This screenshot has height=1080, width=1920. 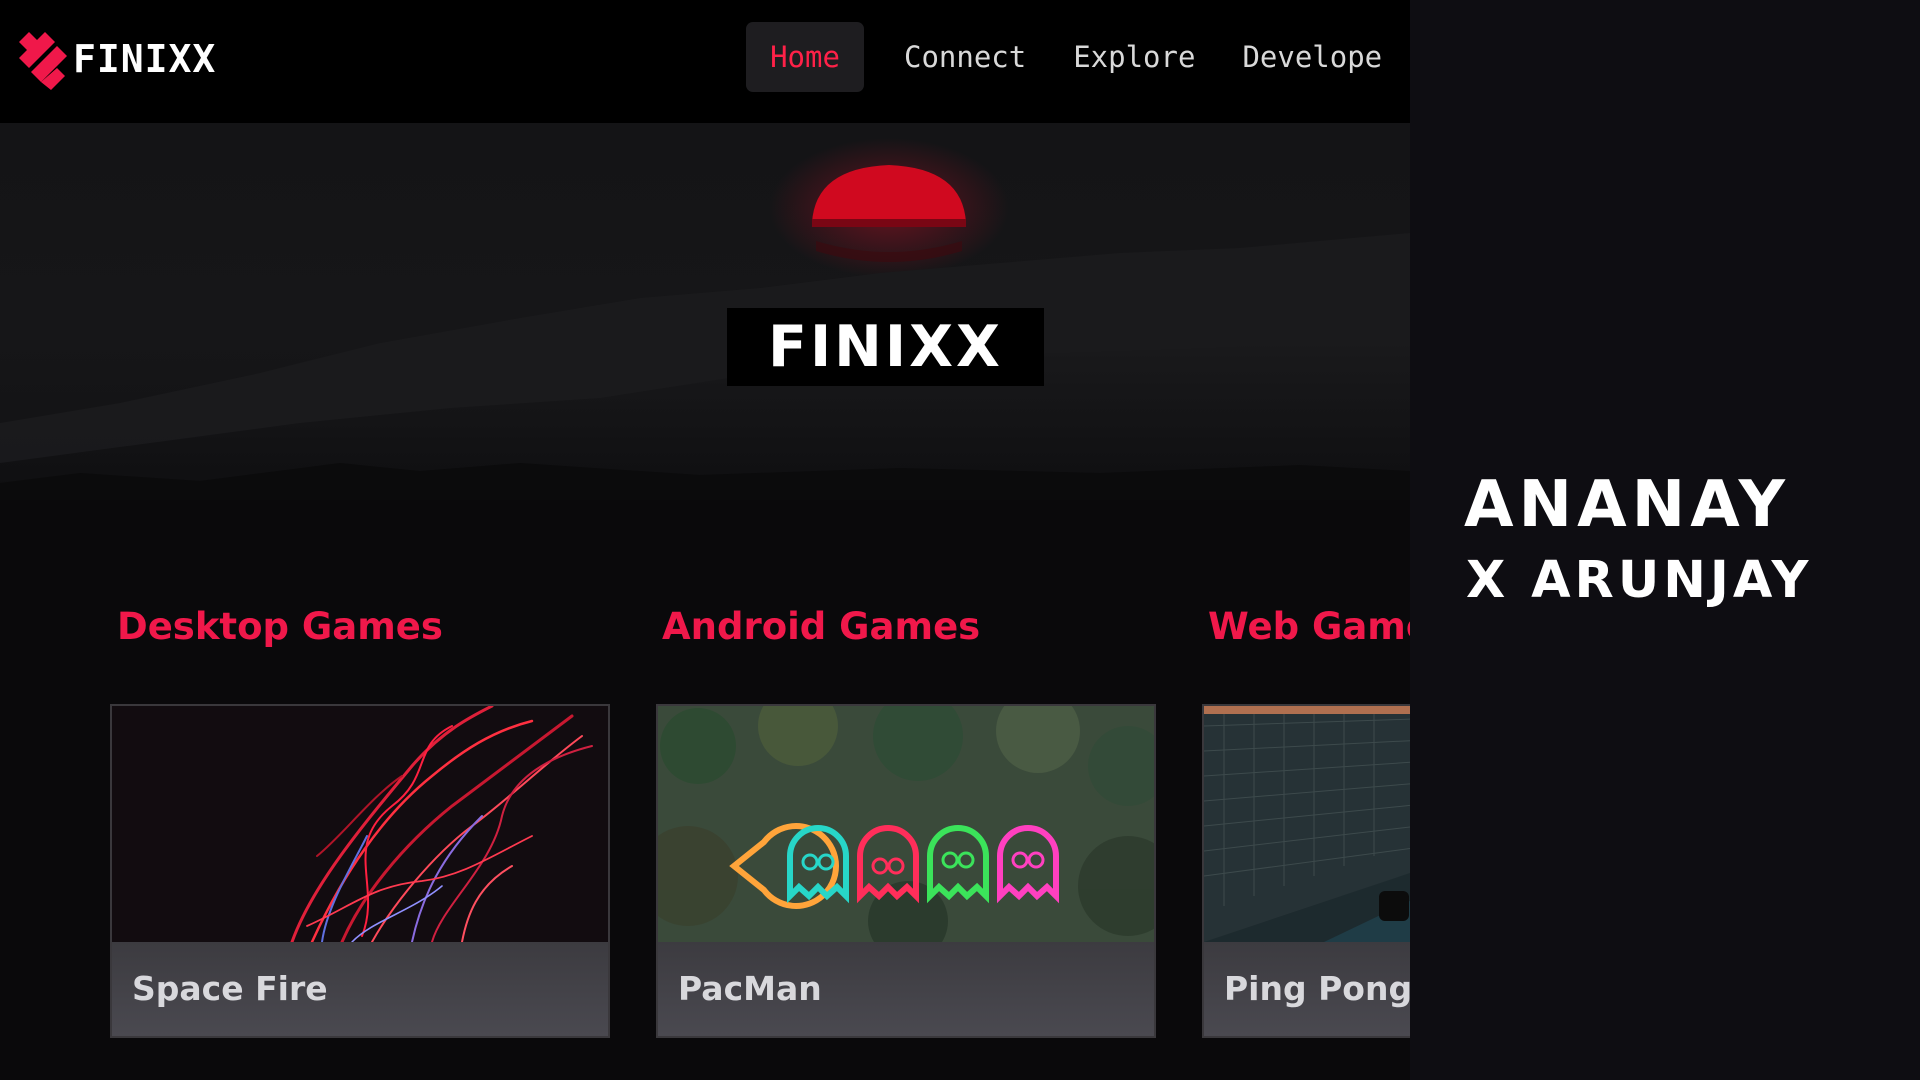 I want to click on nav-links: Home Connect Explore Develope, so click(x=1064, y=57).